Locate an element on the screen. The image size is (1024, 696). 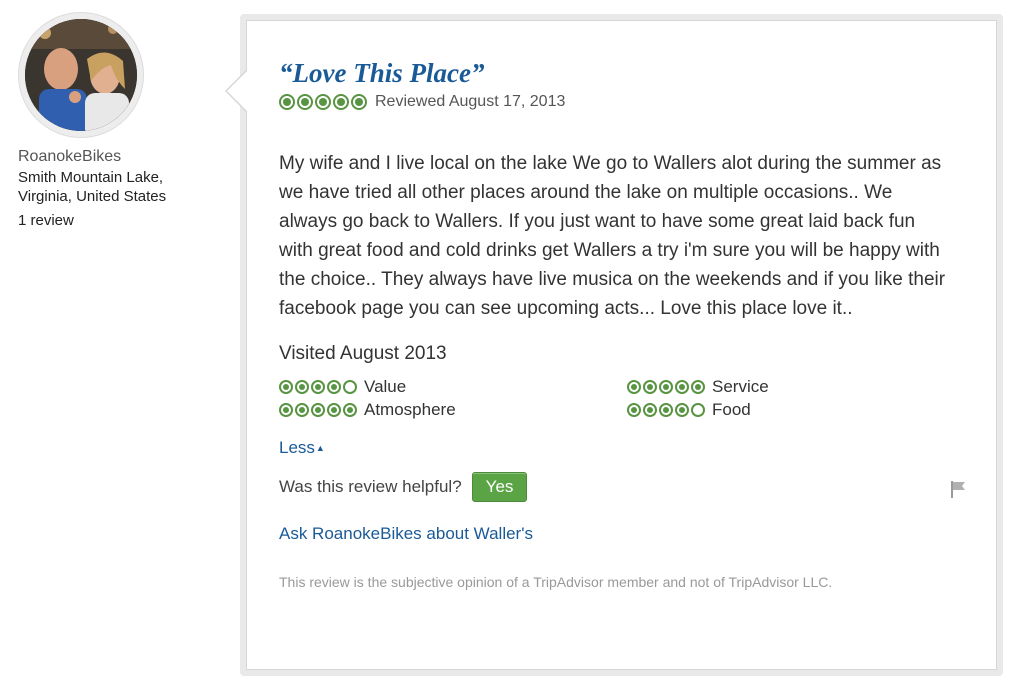
helpful-question: Was this review helpful? is located at coordinates (370, 486).